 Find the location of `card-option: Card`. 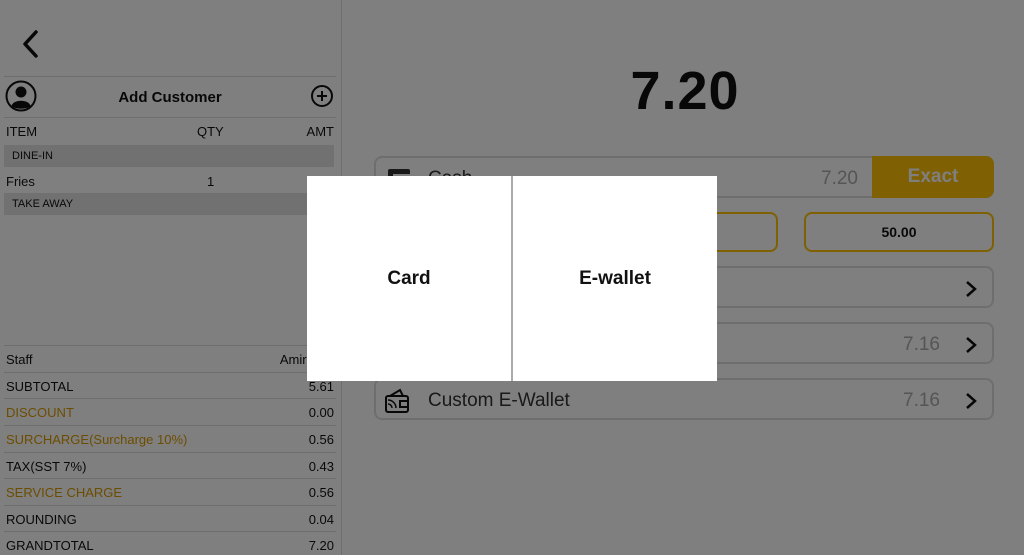

card-option: Card is located at coordinates (409, 278).